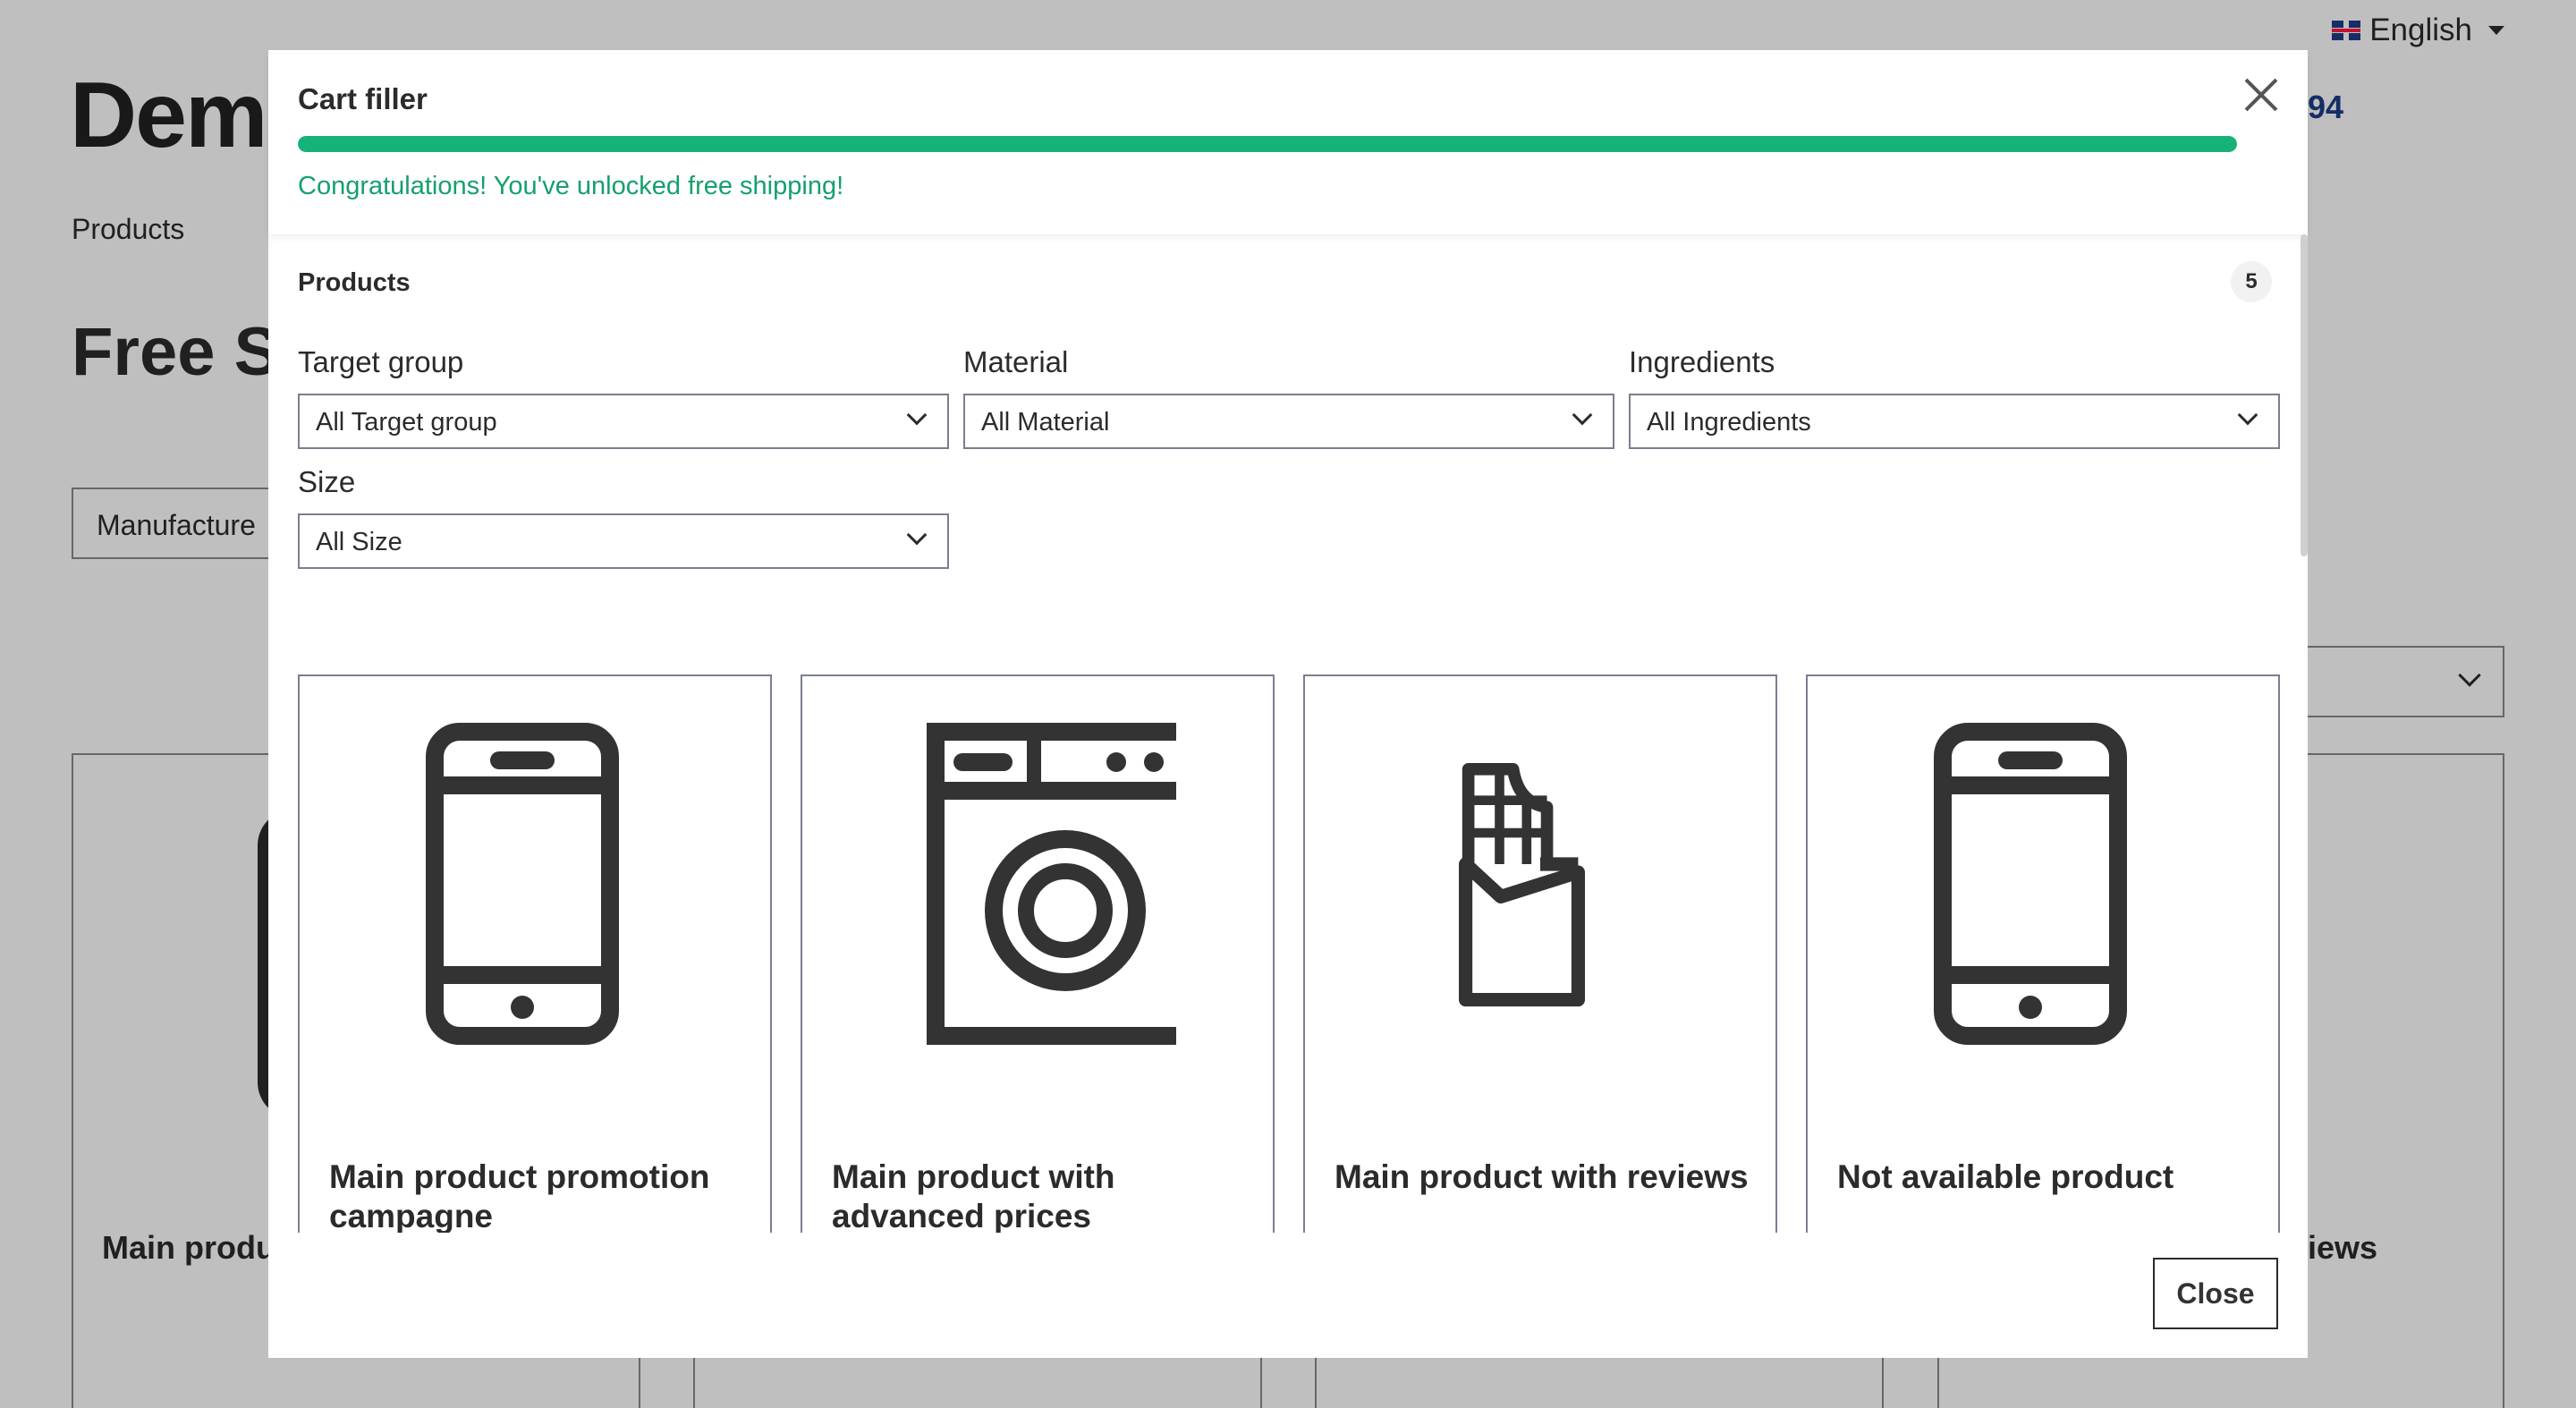 The width and height of the screenshot is (2576, 1408). What do you see at coordinates (1522, 885) in the screenshot?
I see `chocolate-bar-icon` at bounding box center [1522, 885].